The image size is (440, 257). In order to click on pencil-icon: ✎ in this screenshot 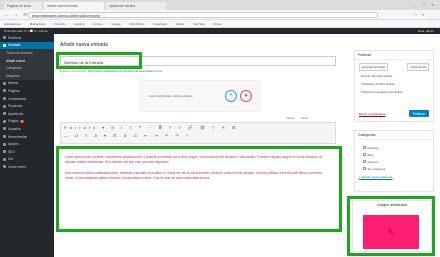, I will do `click(391, 231)`.